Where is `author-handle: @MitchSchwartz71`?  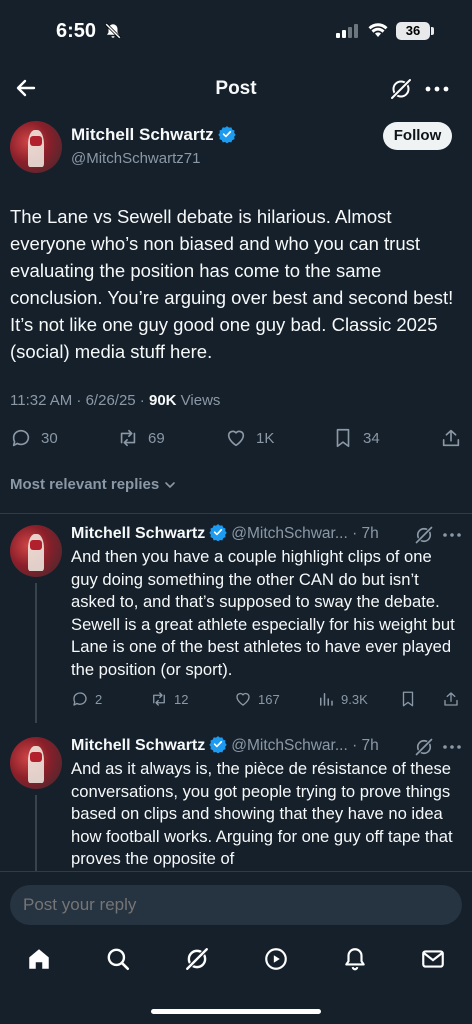
author-handle: @MitchSchwartz71 is located at coordinates (135, 158).